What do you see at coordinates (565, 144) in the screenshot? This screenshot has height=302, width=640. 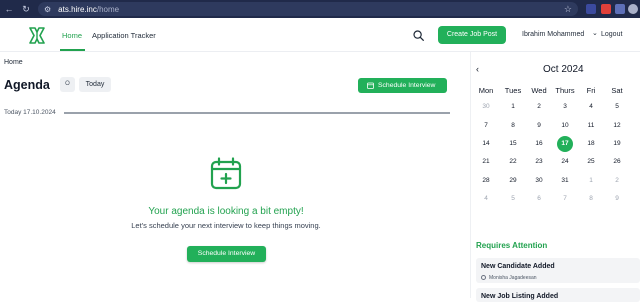 I see `calendar-day-selected: 17` at bounding box center [565, 144].